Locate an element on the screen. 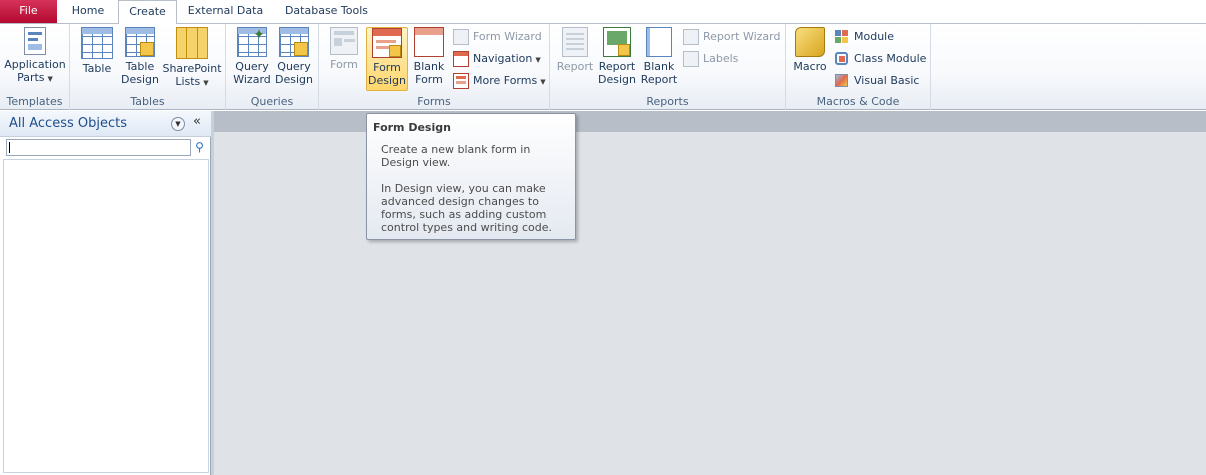 The height and width of the screenshot is (475, 1206). group-label-macros-code: Macros & Code is located at coordinates (858, 101).